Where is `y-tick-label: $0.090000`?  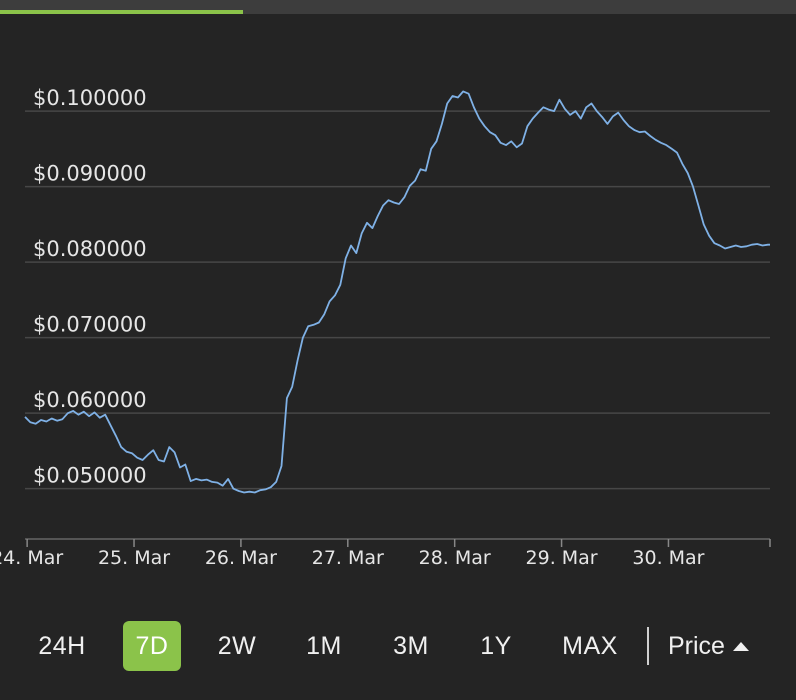 y-tick-label: $0.090000 is located at coordinates (90, 174).